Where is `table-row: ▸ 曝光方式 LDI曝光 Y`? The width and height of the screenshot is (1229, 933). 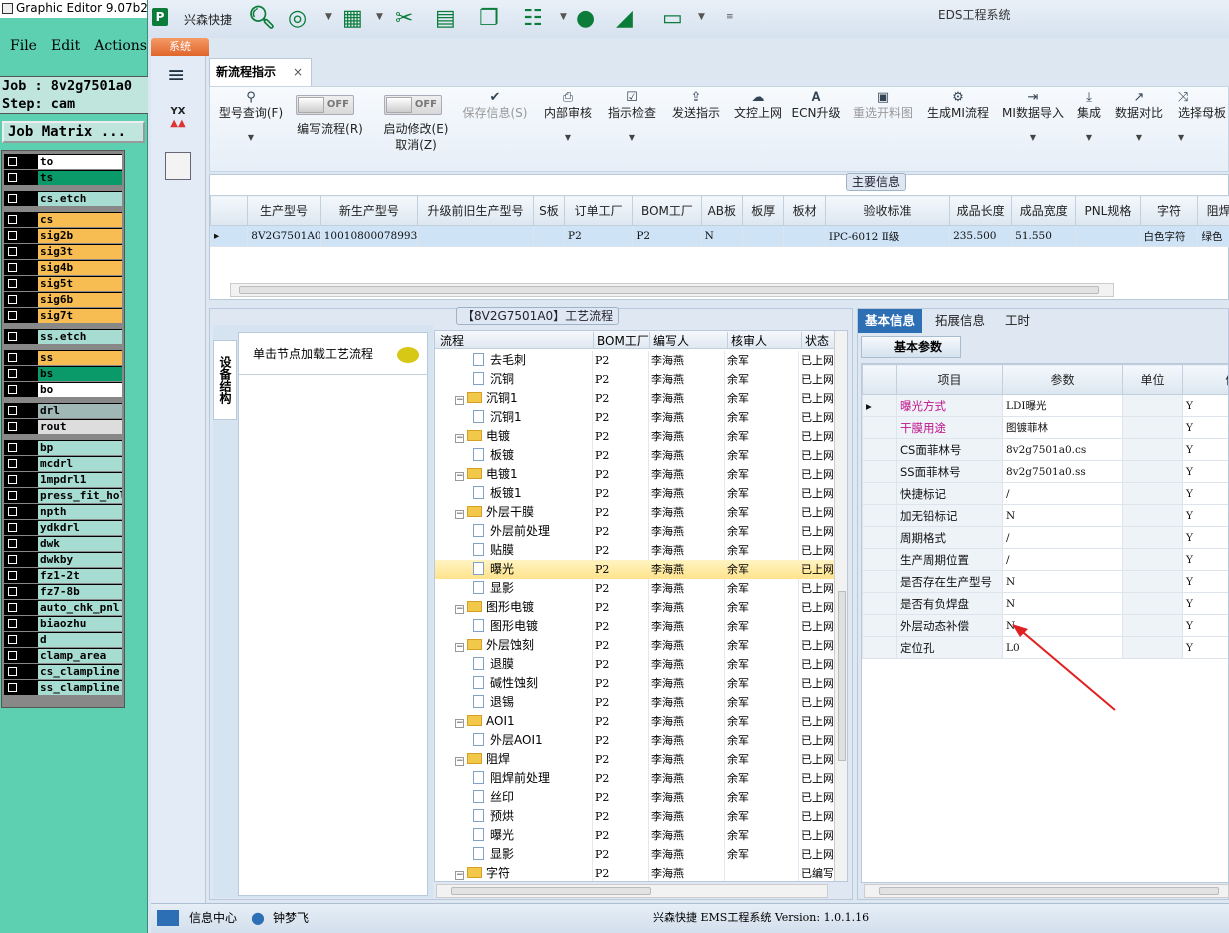
table-row: ▸ 曝光方式 LDI曝光 Y is located at coordinates (1045, 405).